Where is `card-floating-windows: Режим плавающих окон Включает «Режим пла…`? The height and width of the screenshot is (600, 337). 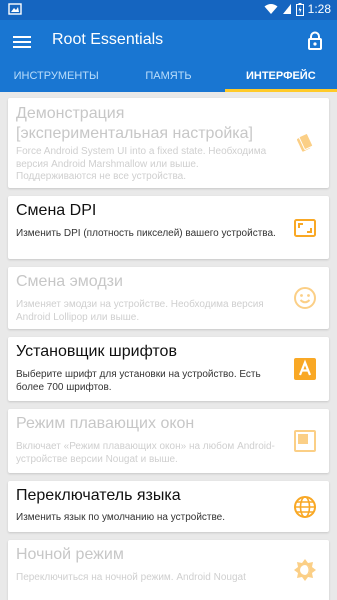
card-floating-windows: Режим плавающих окон Включает «Режим пла… is located at coordinates (168, 441).